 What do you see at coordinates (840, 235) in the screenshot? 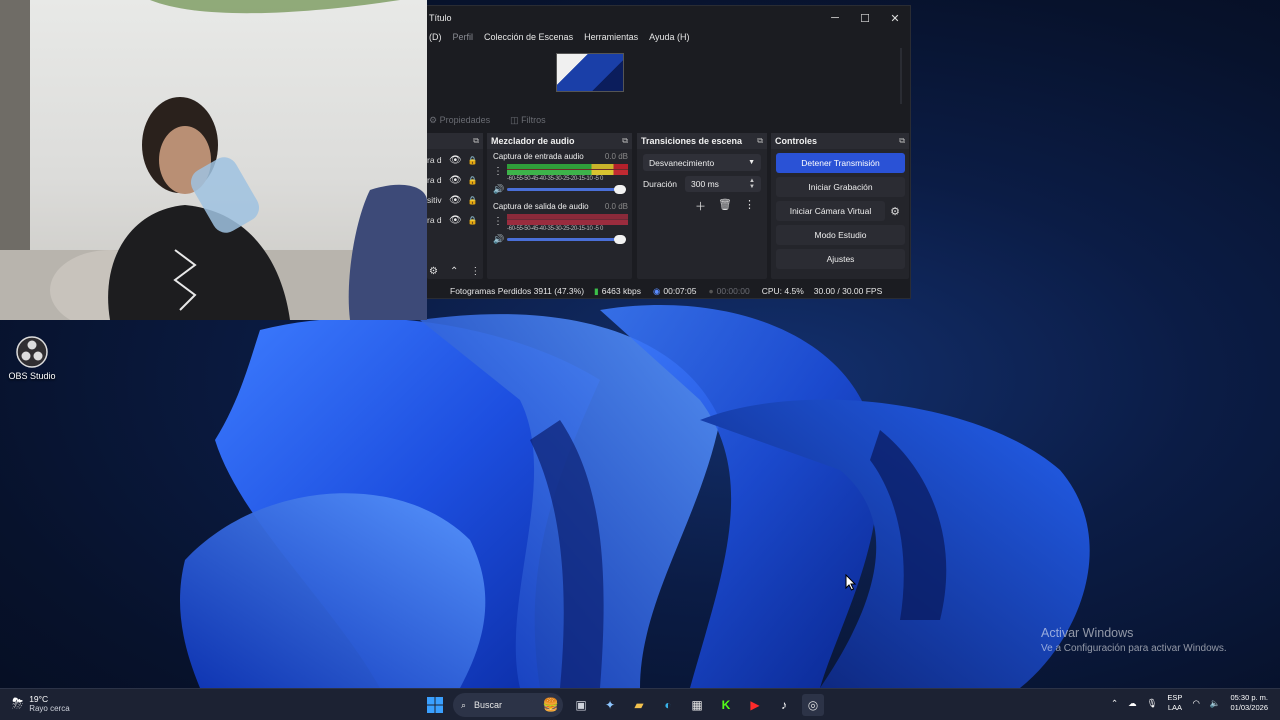
I see `studio-mode-button: Modo Estudio` at bounding box center [840, 235].